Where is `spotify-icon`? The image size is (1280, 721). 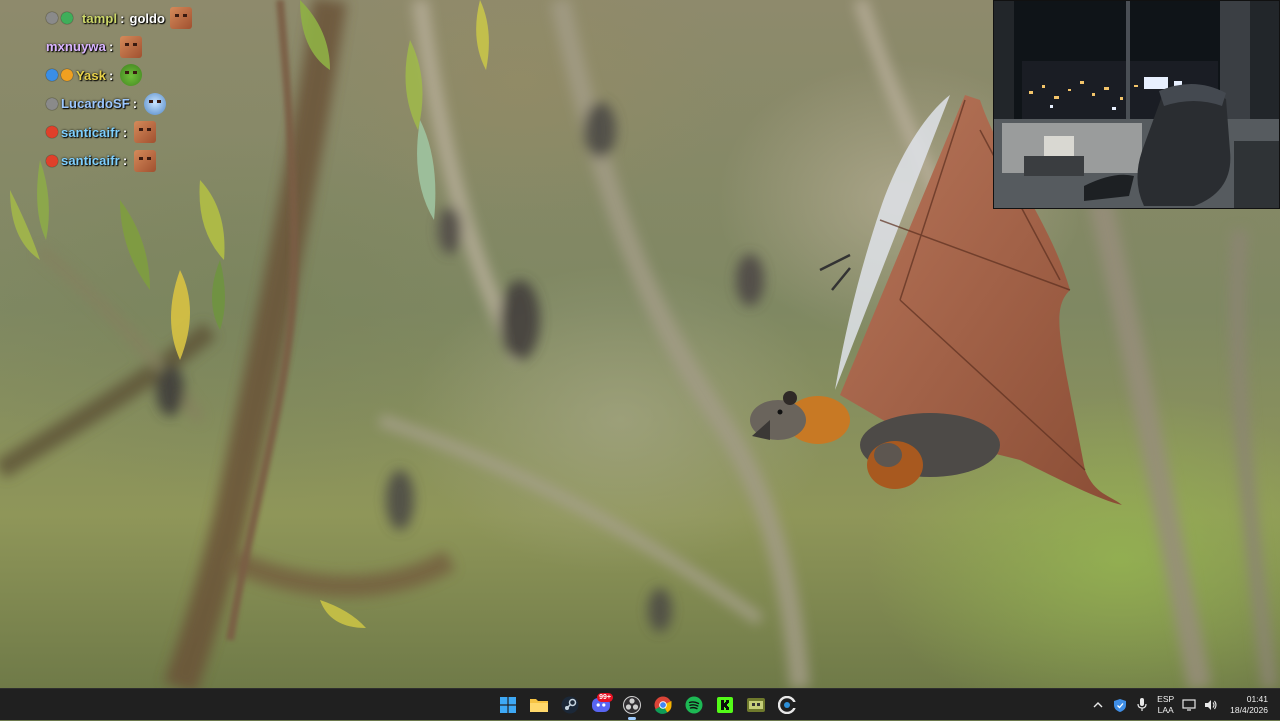
spotify-icon is located at coordinates (694, 705).